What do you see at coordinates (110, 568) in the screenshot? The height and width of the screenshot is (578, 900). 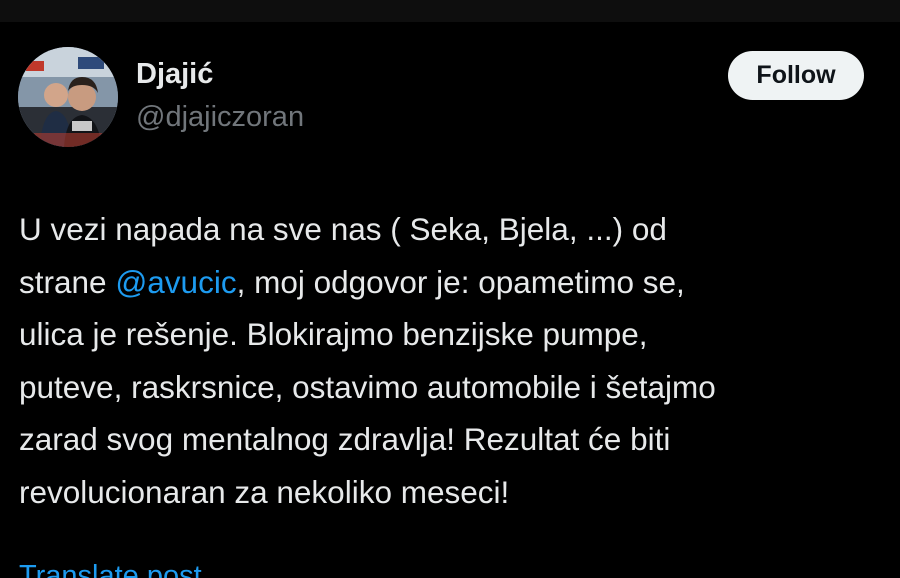 I see `translate-post-link: Translate post` at bounding box center [110, 568].